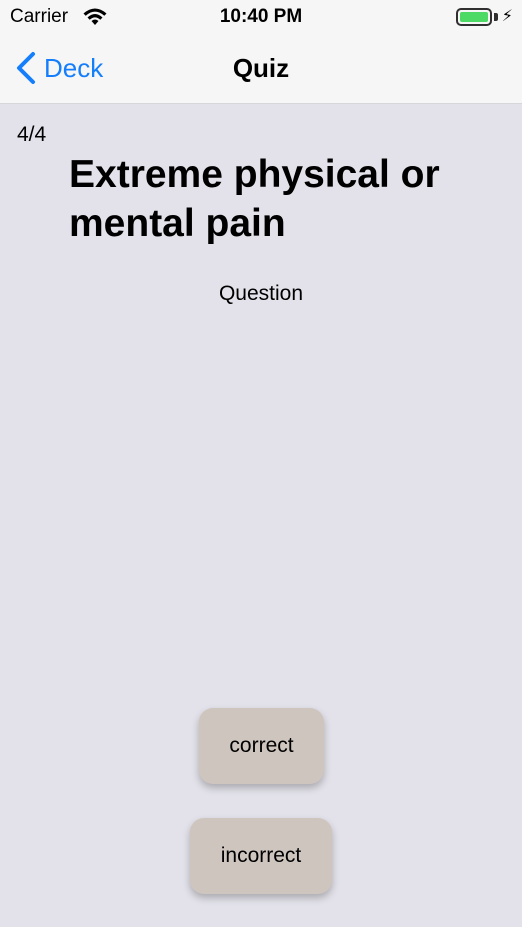  I want to click on battery-tip, so click(496, 17).